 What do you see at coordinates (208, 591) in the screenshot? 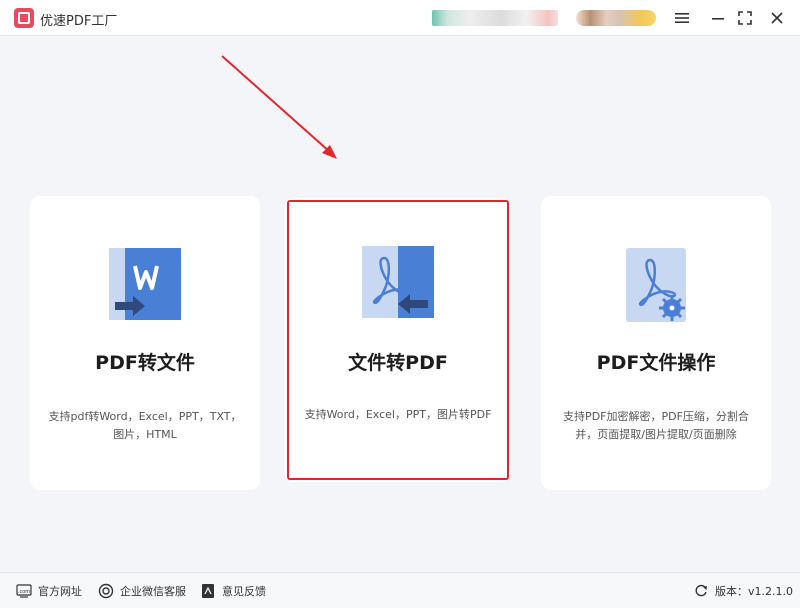
I see `feedback-icon` at bounding box center [208, 591].